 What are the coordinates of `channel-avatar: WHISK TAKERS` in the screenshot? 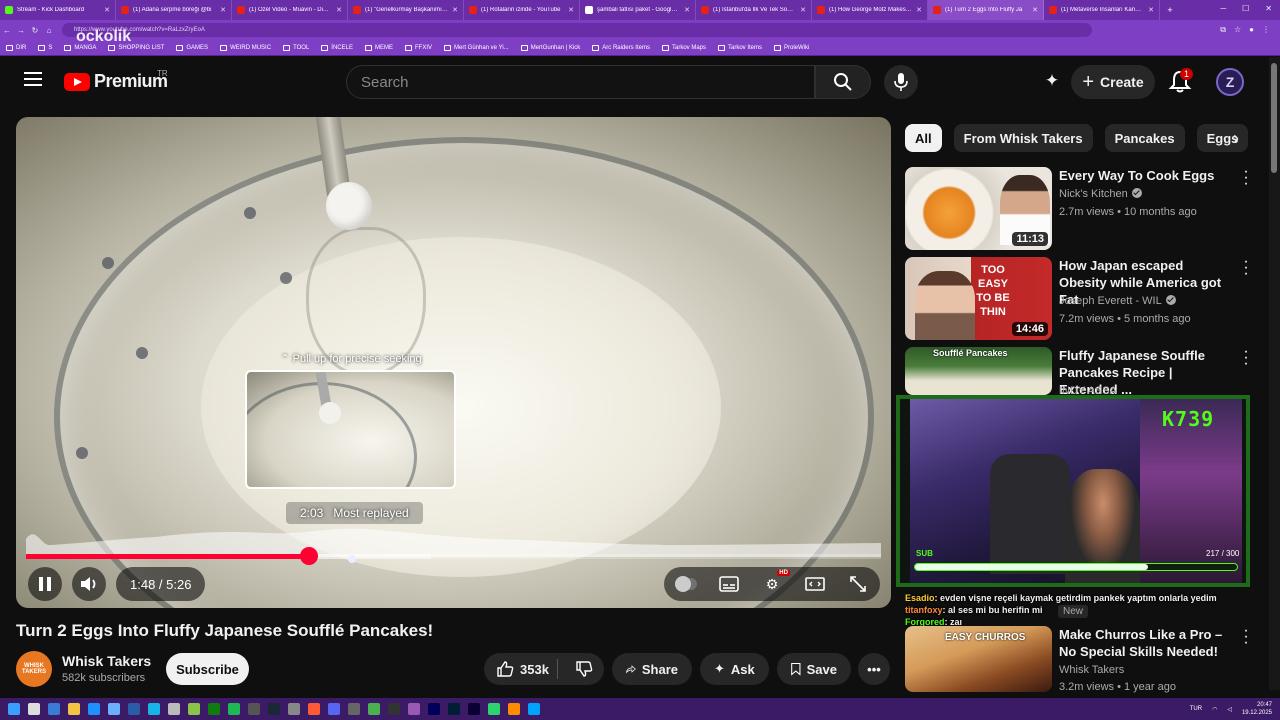 It's located at (34, 669).